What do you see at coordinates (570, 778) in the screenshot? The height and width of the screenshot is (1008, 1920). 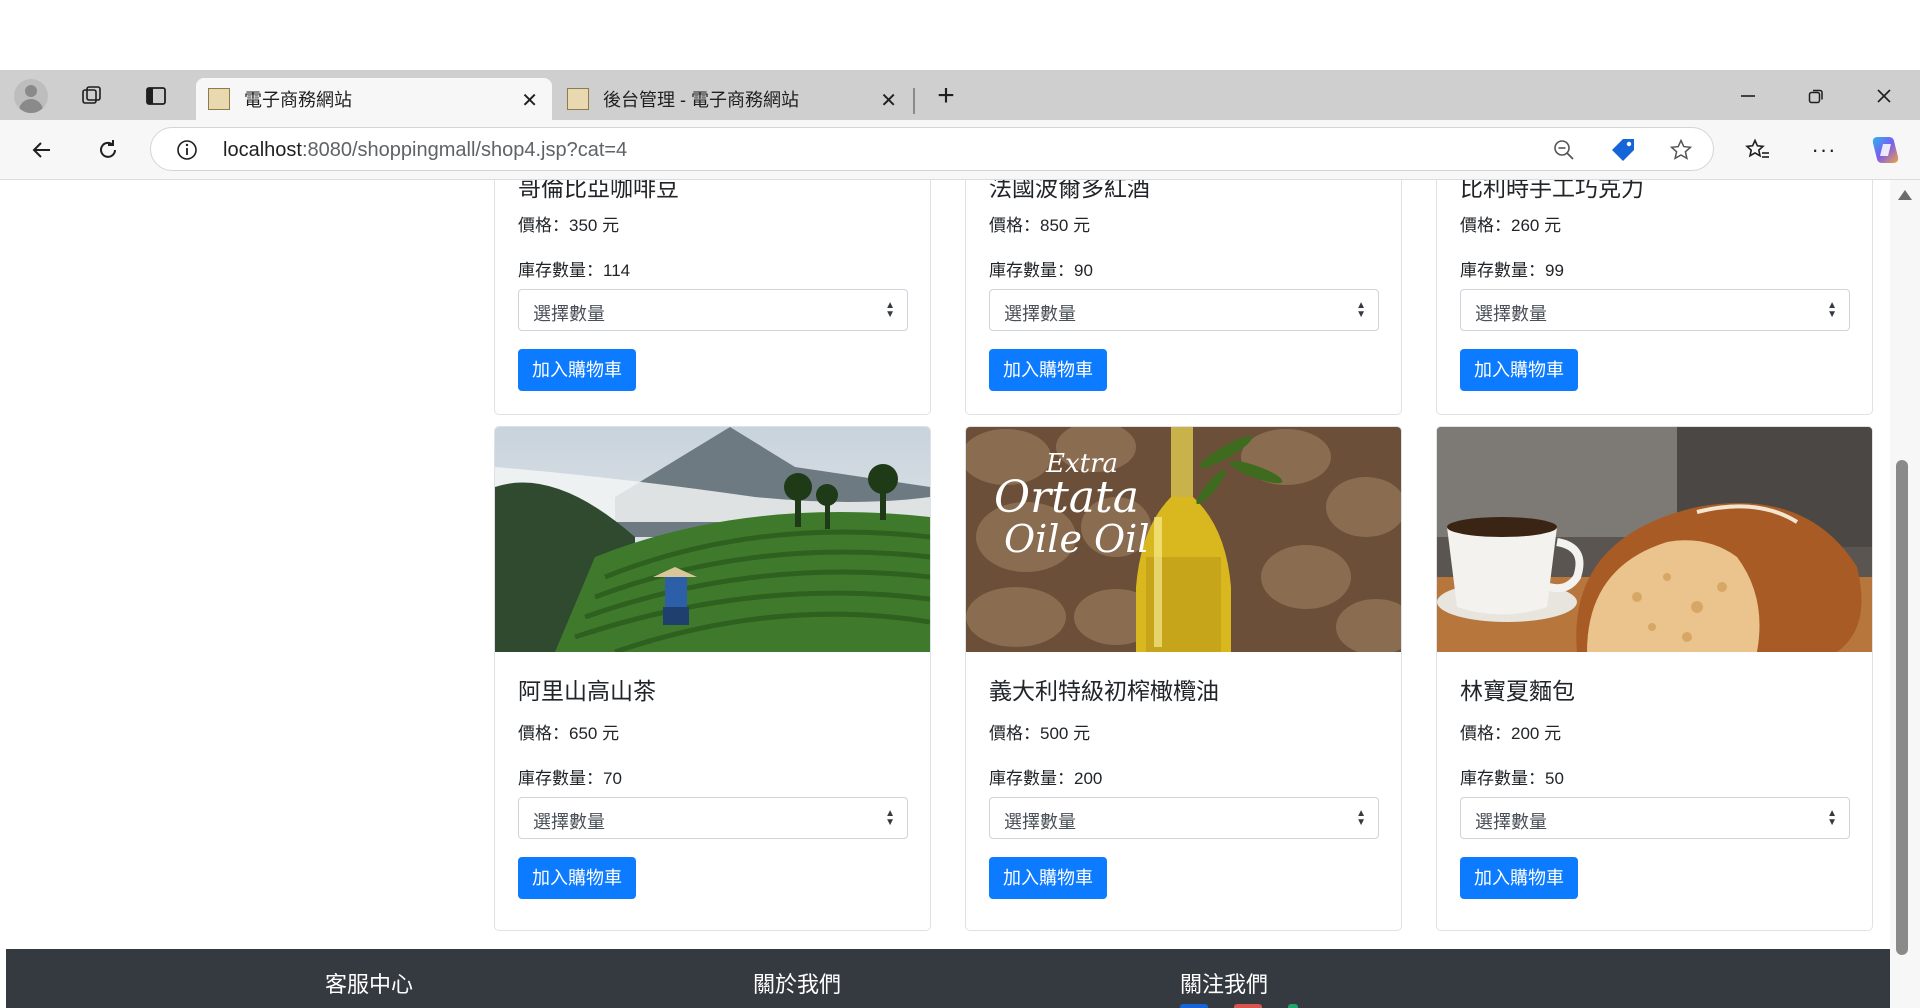 I see `product-stock: 庫存數量：70` at bounding box center [570, 778].